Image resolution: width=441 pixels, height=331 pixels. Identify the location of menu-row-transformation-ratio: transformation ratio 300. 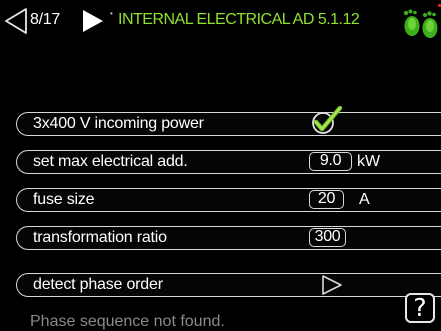
(228, 238).